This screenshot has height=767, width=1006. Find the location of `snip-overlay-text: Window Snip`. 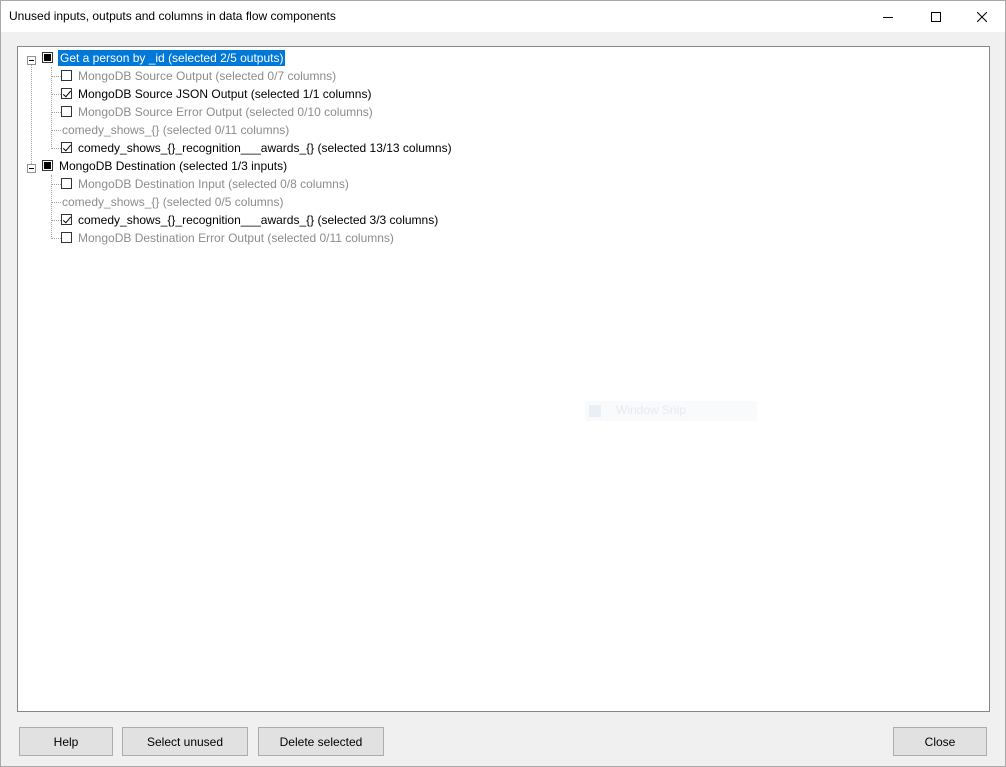

snip-overlay-text: Window Snip is located at coordinates (651, 410).